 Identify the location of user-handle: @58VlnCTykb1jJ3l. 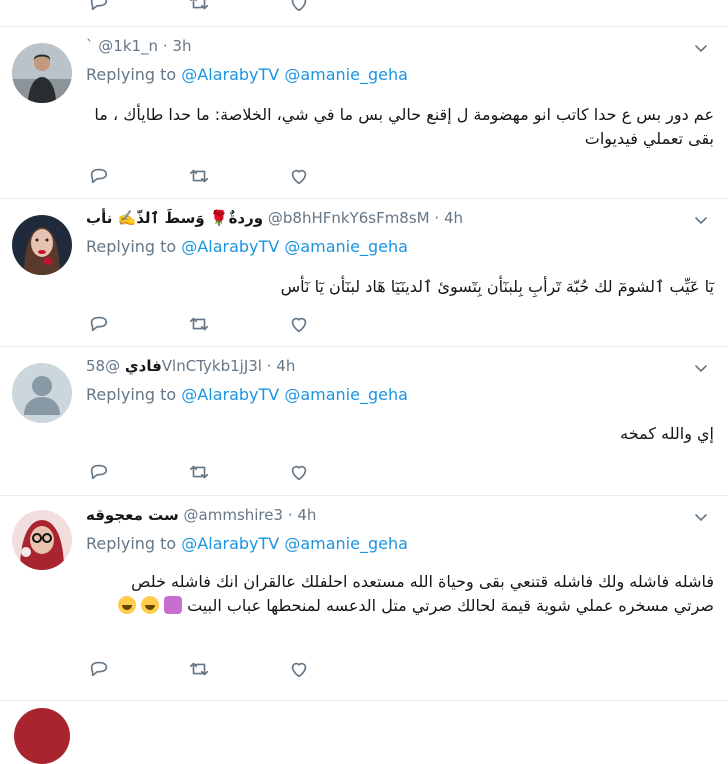
(174, 366).